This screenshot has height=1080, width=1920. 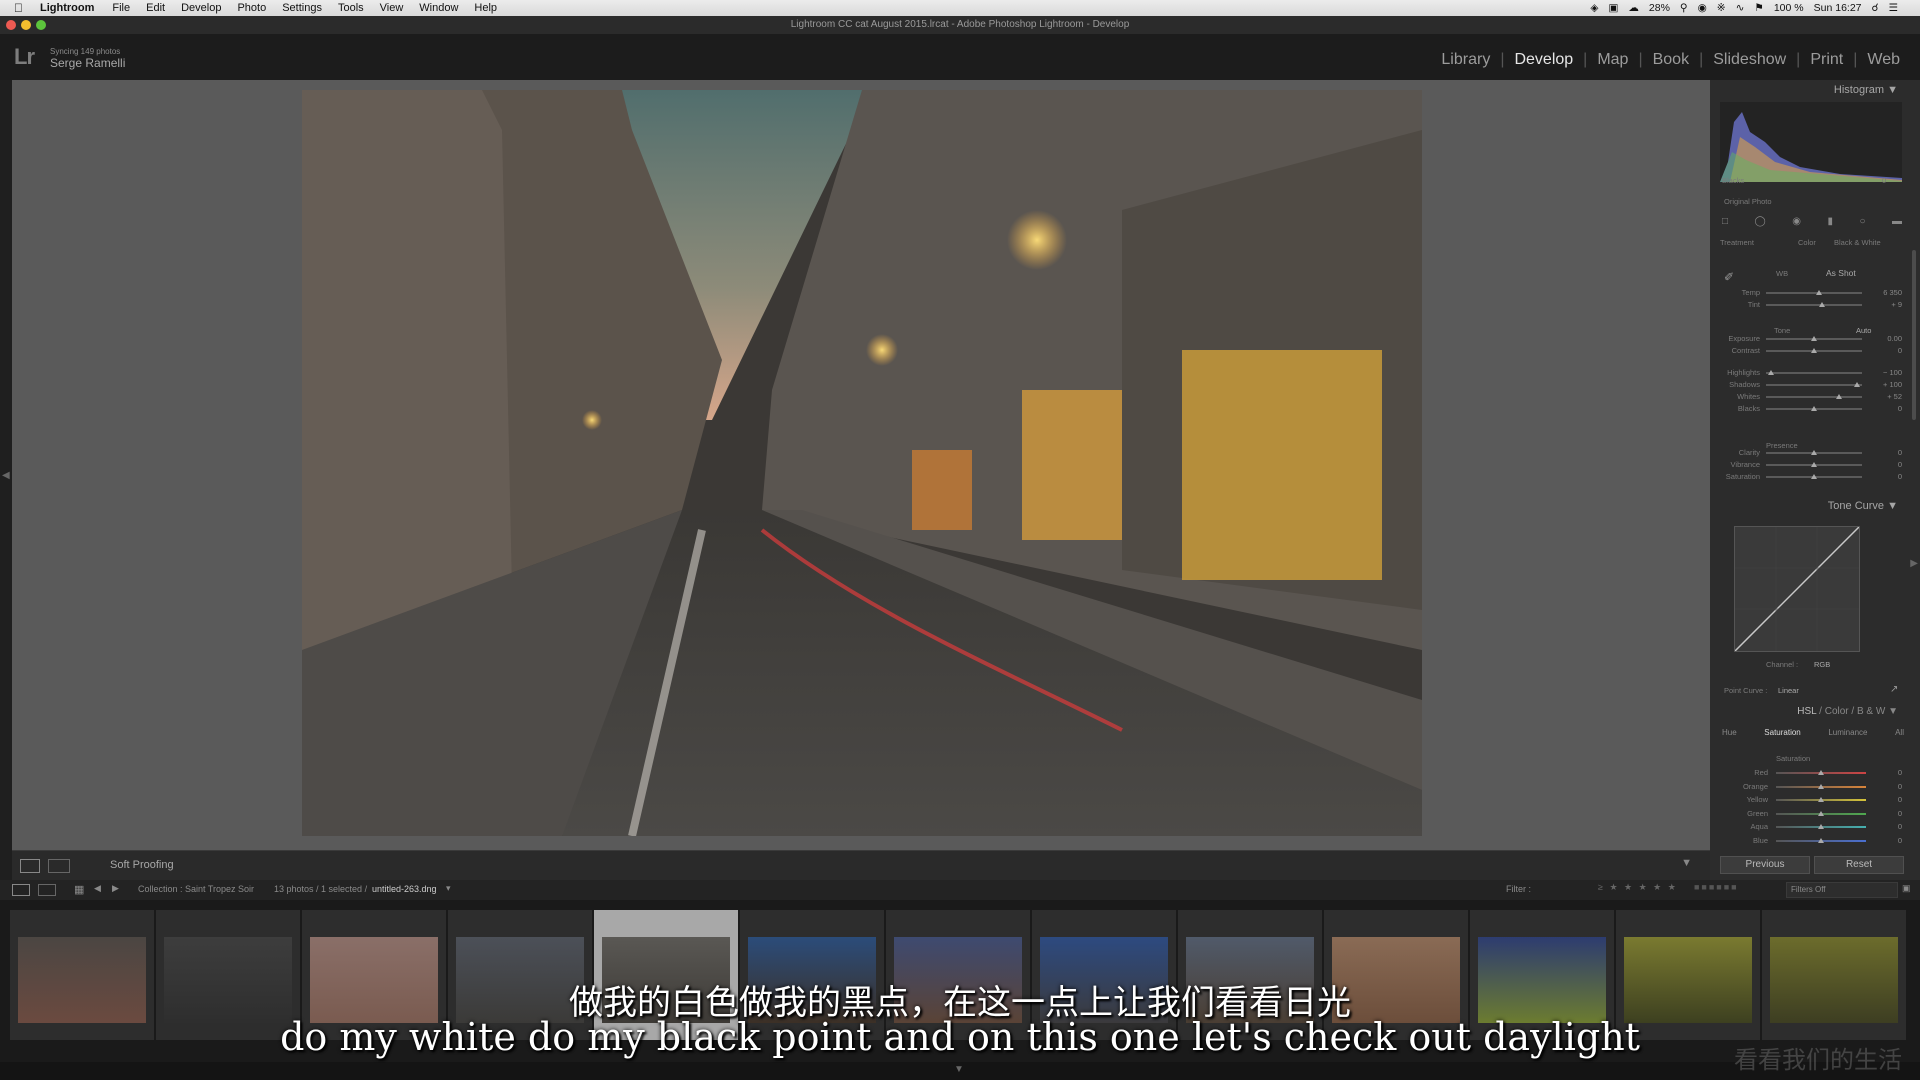 What do you see at coordinates (1859, 865) in the screenshot?
I see `reset-button: Reset` at bounding box center [1859, 865].